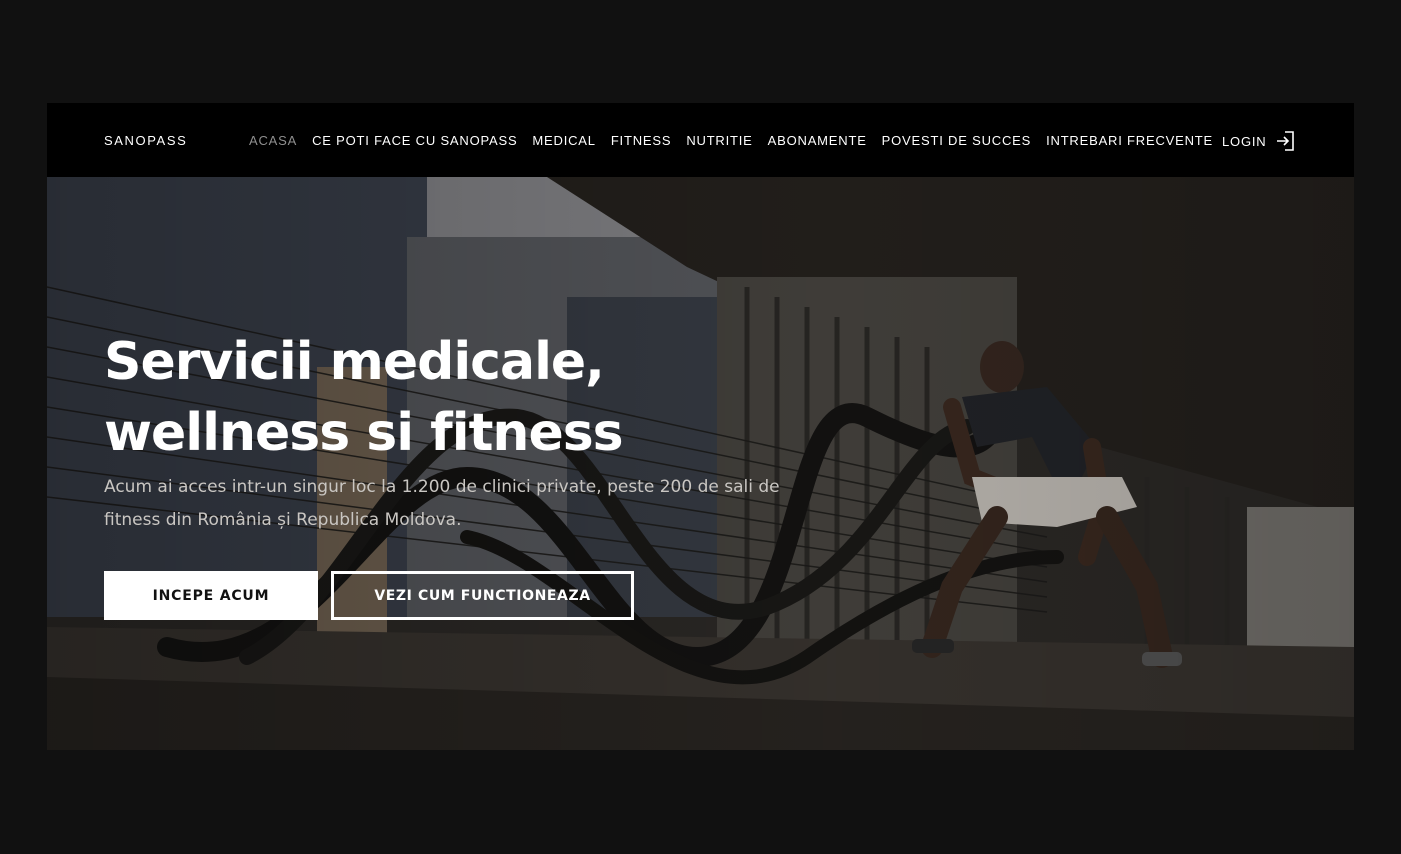 This screenshot has height=854, width=1401. Describe the element at coordinates (273, 140) in the screenshot. I see `nav-item-acasa: ACASA` at that location.